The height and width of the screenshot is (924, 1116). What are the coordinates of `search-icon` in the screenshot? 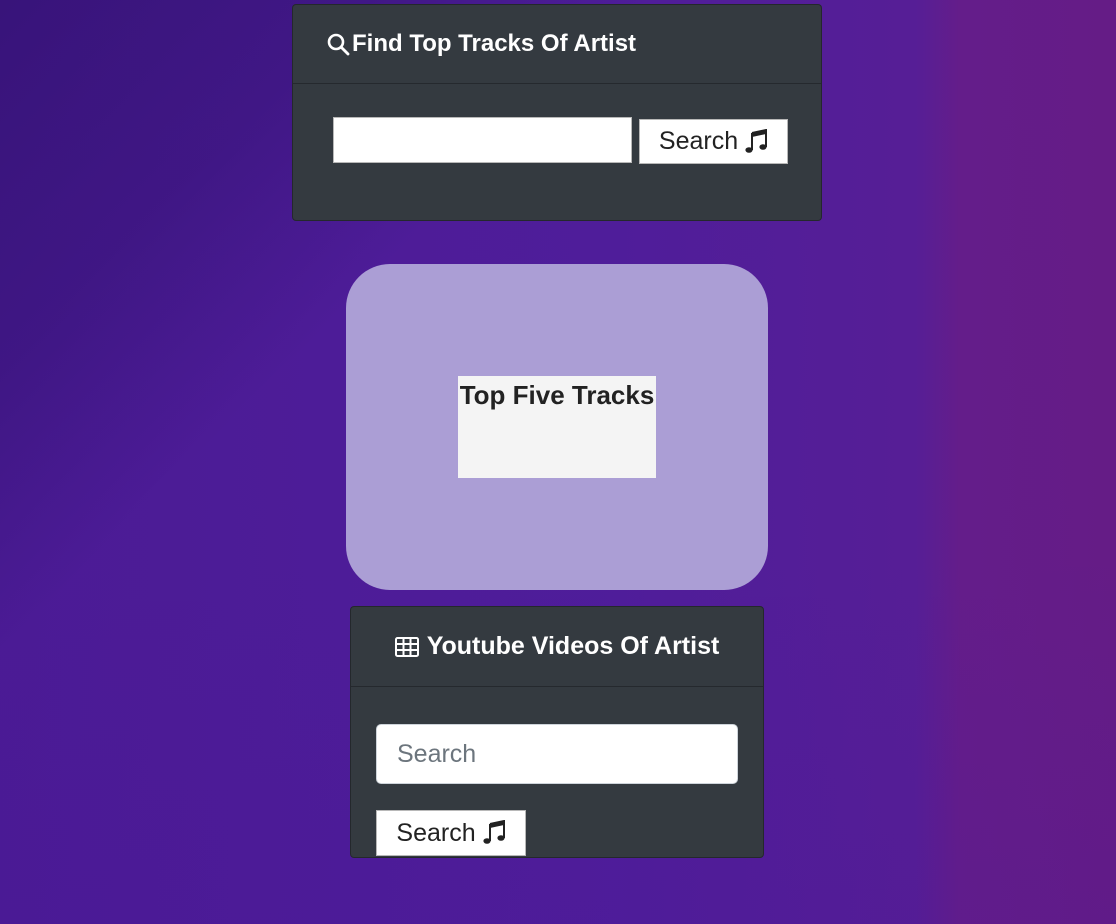 It's located at (338, 44).